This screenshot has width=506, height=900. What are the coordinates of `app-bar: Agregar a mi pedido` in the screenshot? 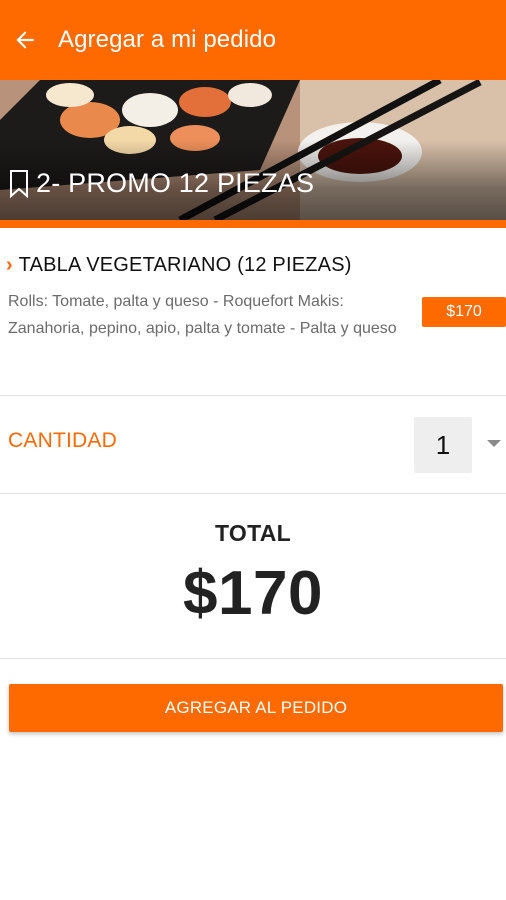 It's located at (253, 40).